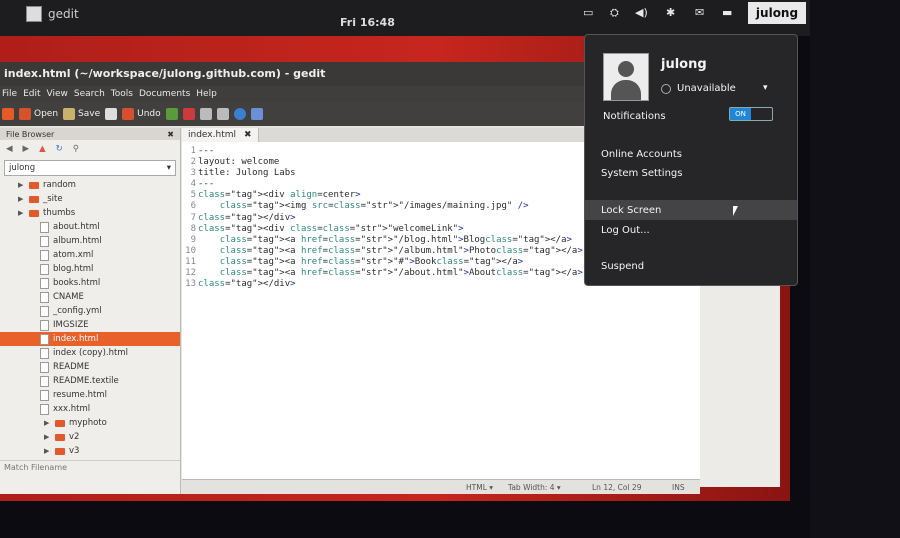  I want to click on file-tree-label: books.html, so click(77, 283).